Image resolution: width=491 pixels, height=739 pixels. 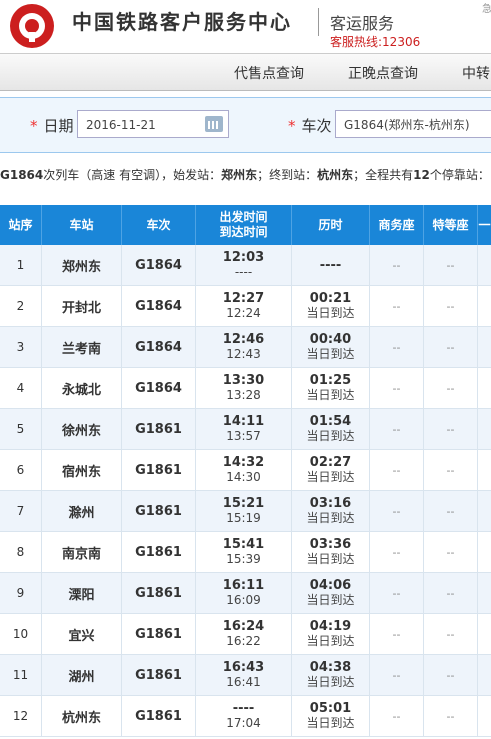 What do you see at coordinates (214, 124) in the screenshot?
I see `calendar-icon` at bounding box center [214, 124].